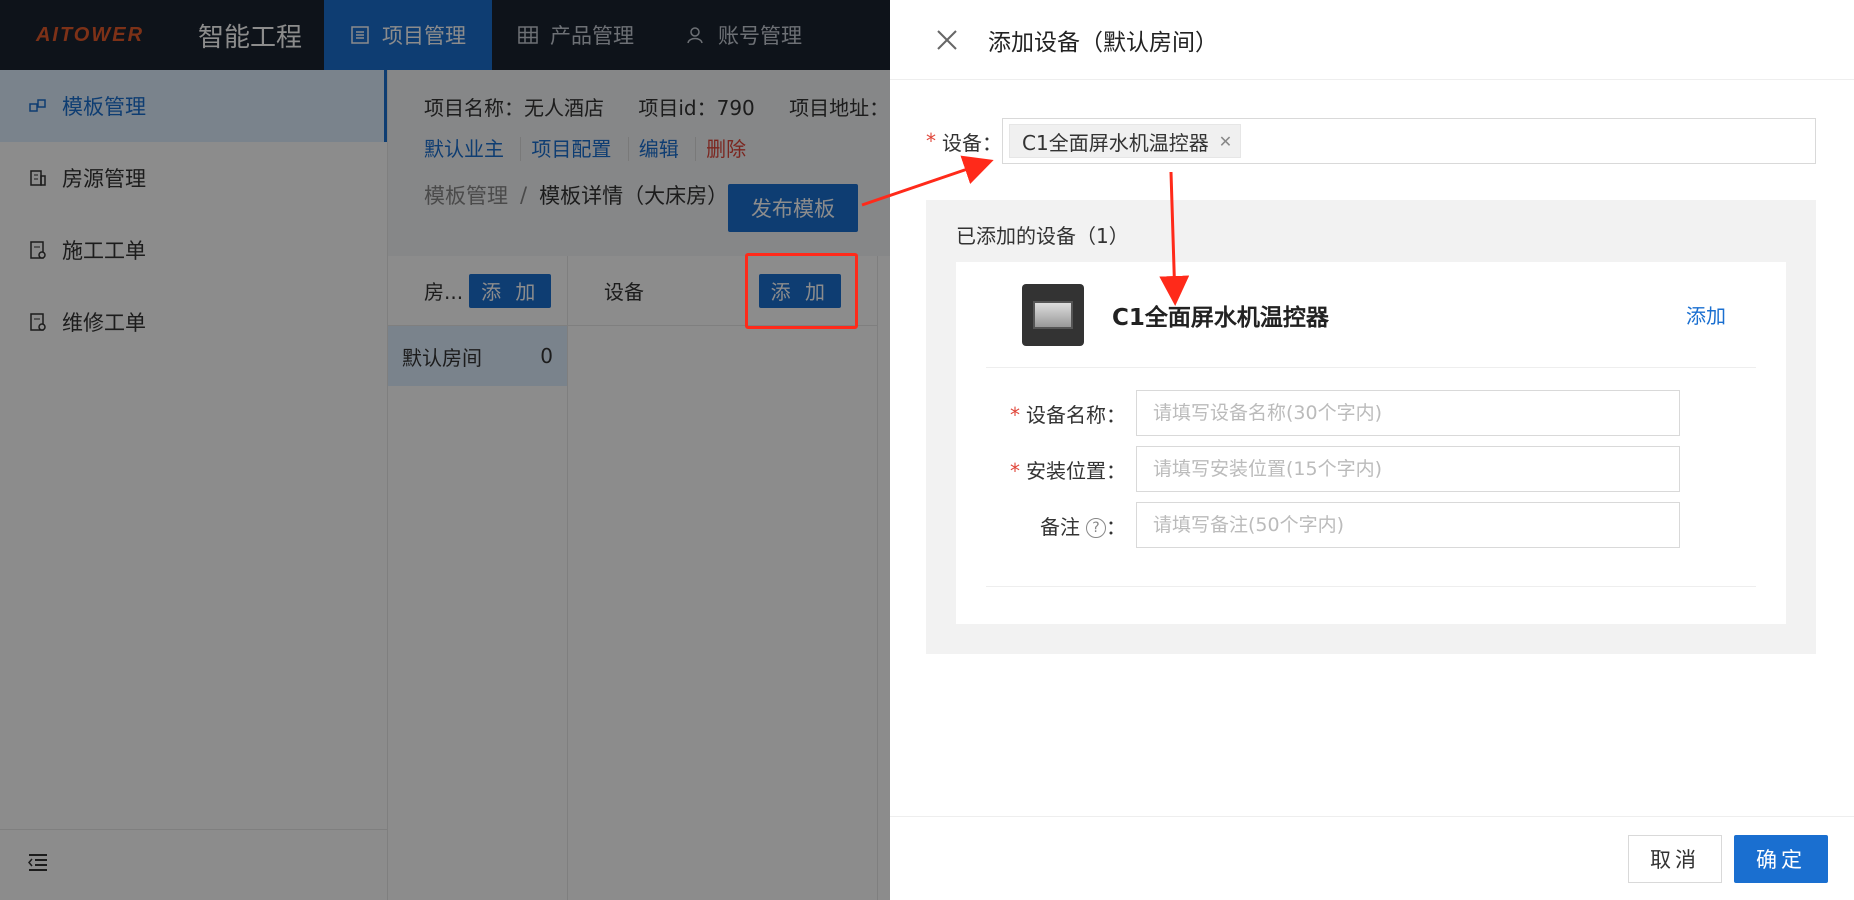 The height and width of the screenshot is (900, 1854). Describe the element at coordinates (801, 291) in the screenshot. I see `annotation-highlight-box` at that location.